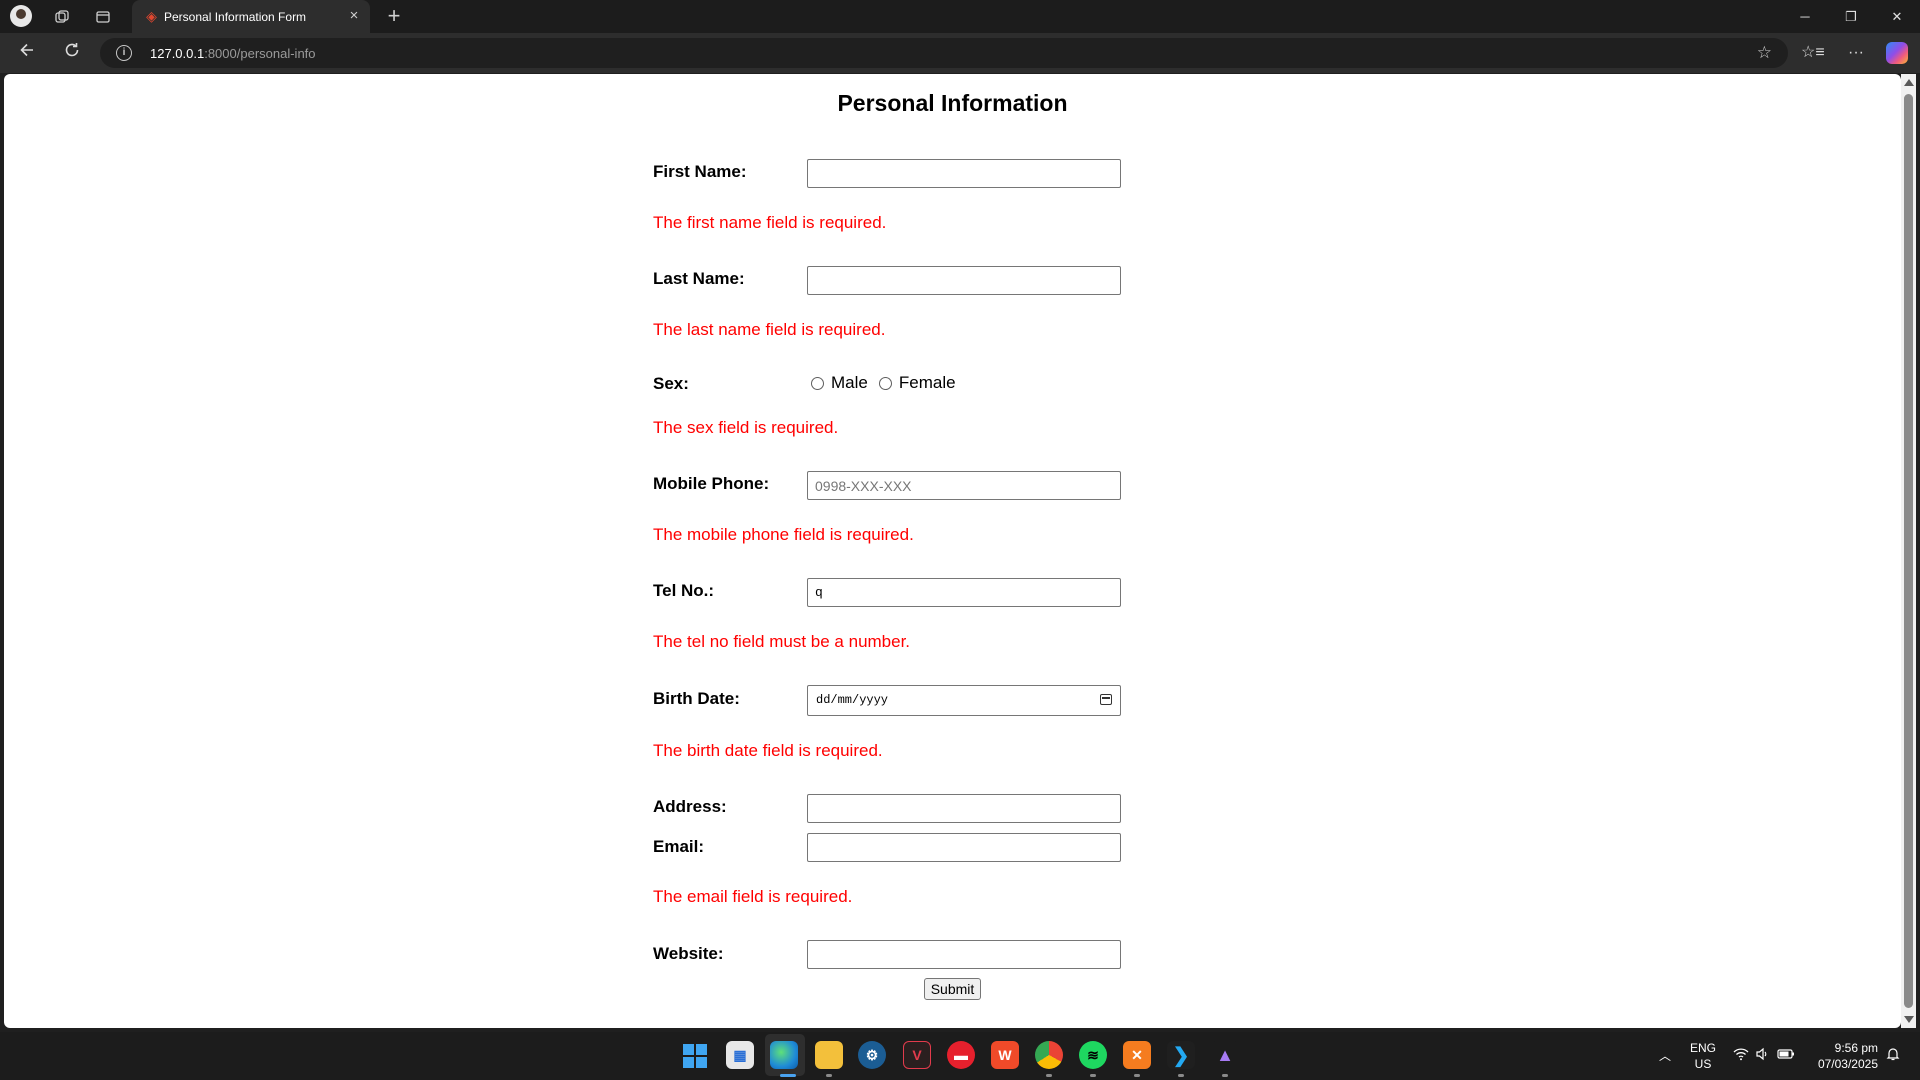 The height and width of the screenshot is (1080, 1920). Describe the element at coordinates (1702, 1048) in the screenshot. I see `language-code: ENG` at that location.